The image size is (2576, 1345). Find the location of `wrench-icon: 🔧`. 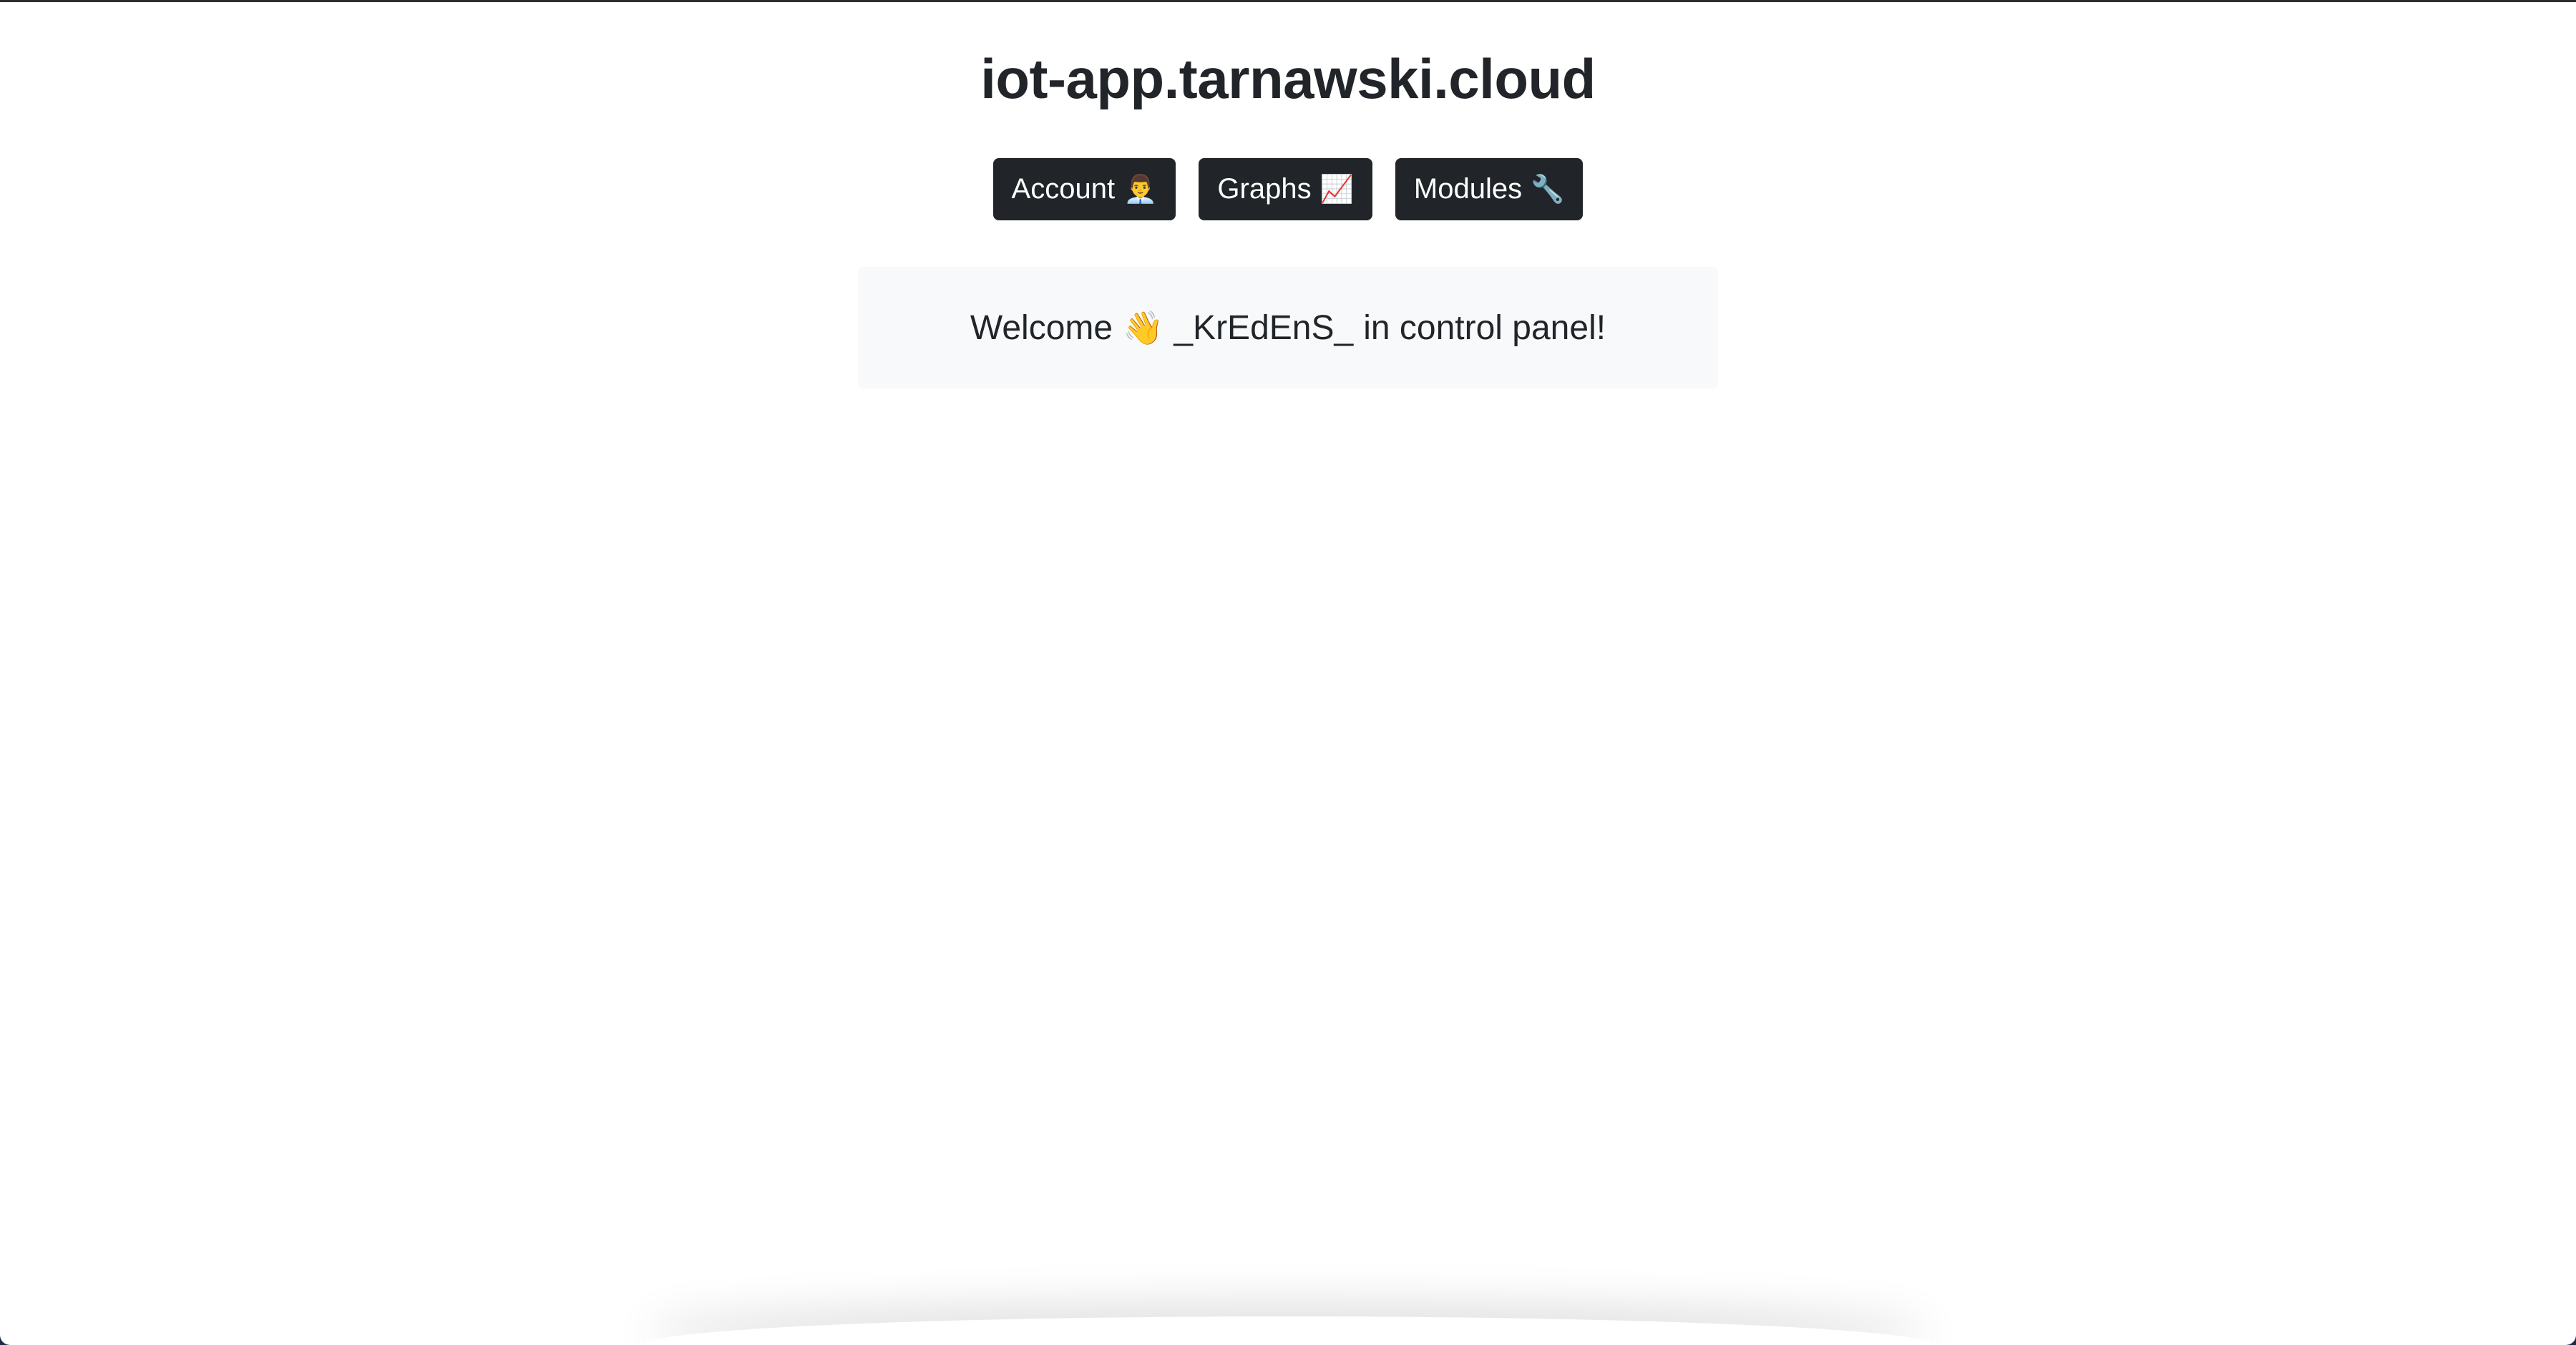

wrench-icon: 🔧 is located at coordinates (1548, 189).